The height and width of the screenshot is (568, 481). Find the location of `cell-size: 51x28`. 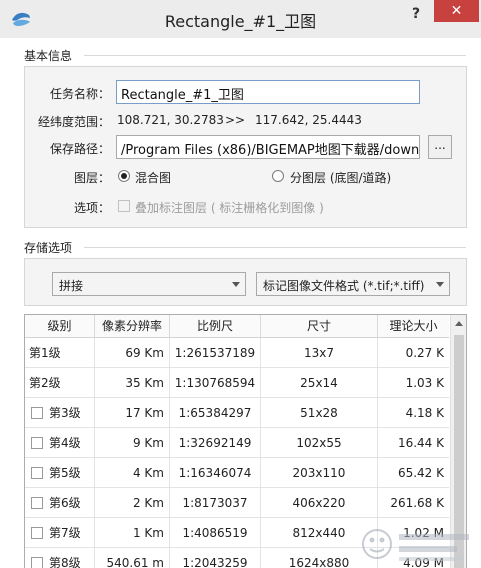

cell-size: 51x28 is located at coordinates (319, 413).